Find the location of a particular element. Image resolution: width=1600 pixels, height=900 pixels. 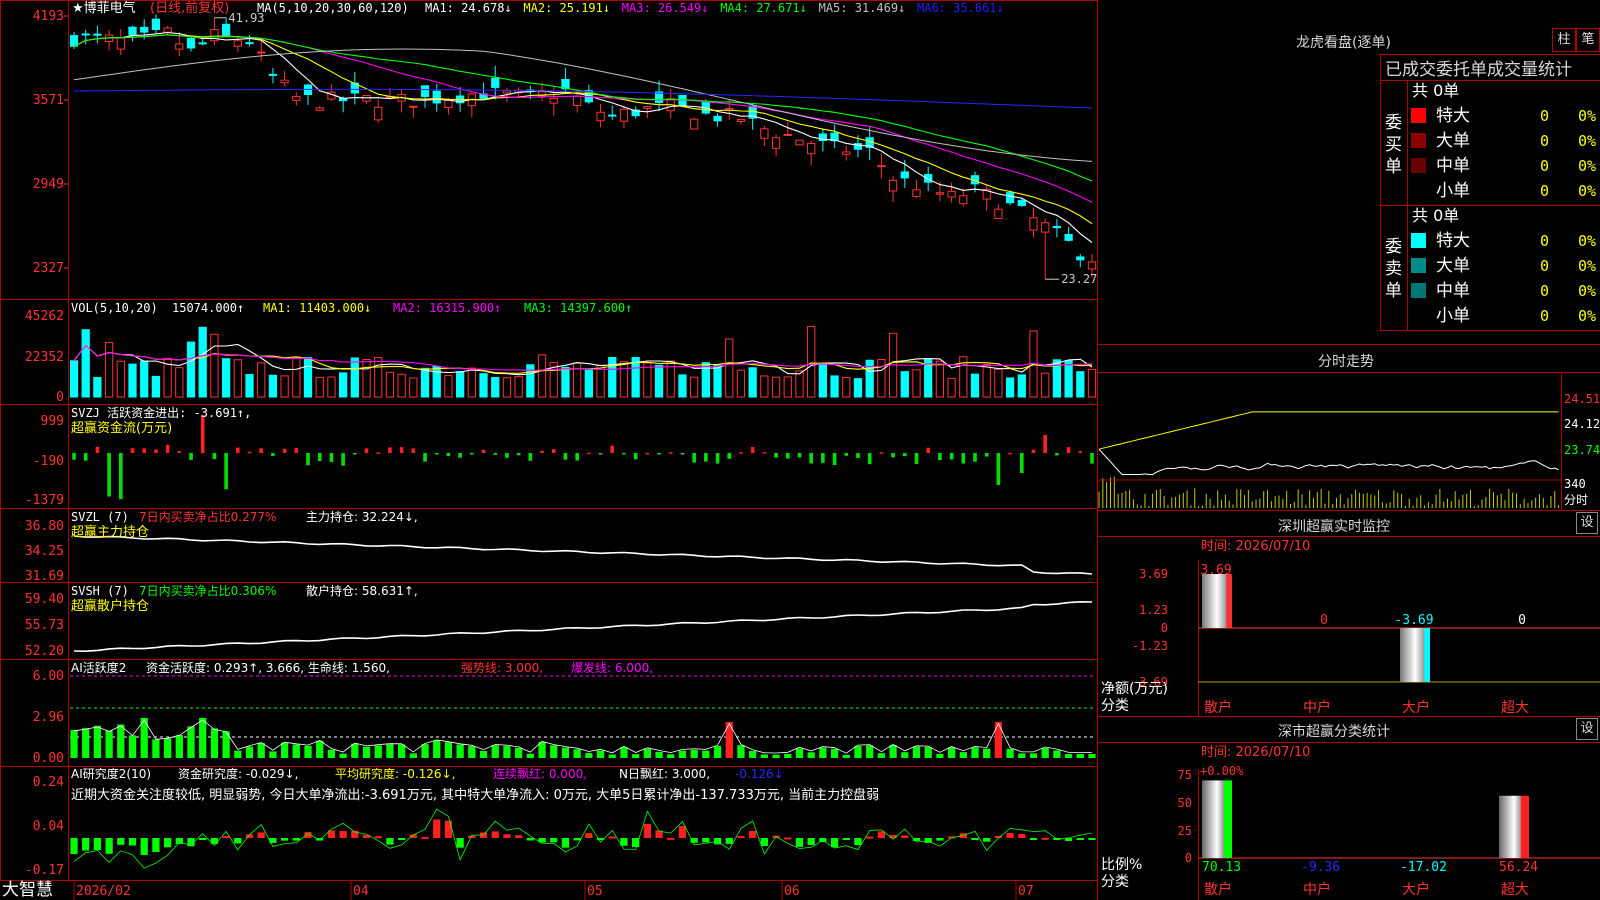

intraday-title: 分时走势 is located at coordinates (1346, 362).